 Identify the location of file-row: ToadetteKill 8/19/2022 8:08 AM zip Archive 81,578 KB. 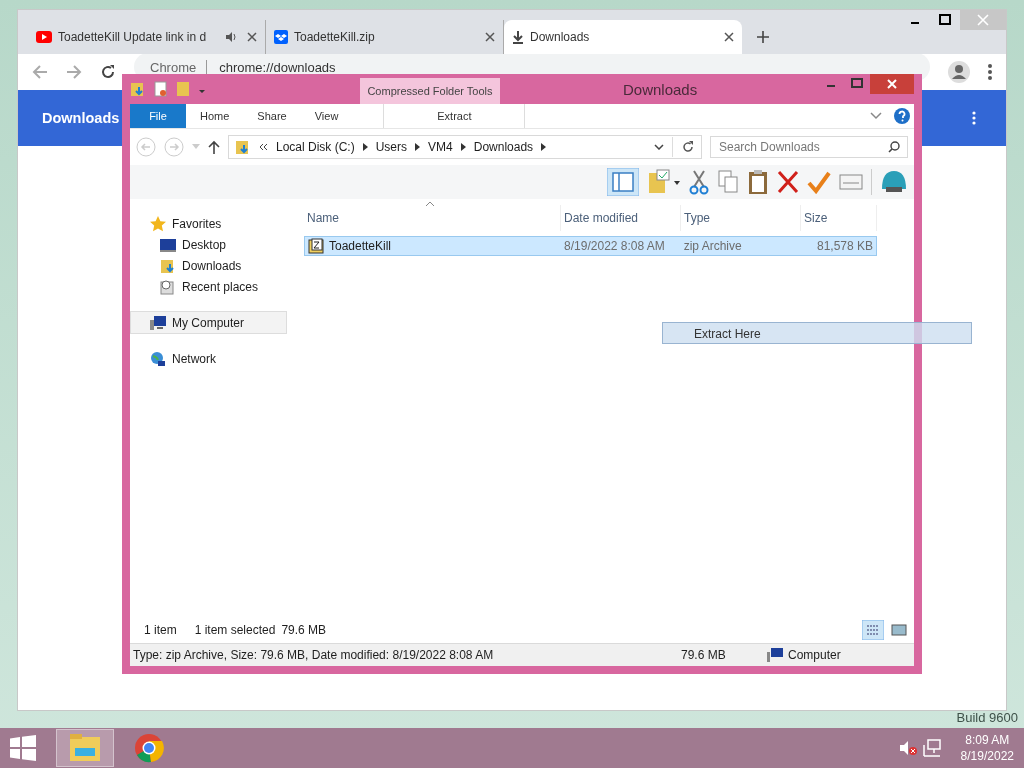
(590, 246).